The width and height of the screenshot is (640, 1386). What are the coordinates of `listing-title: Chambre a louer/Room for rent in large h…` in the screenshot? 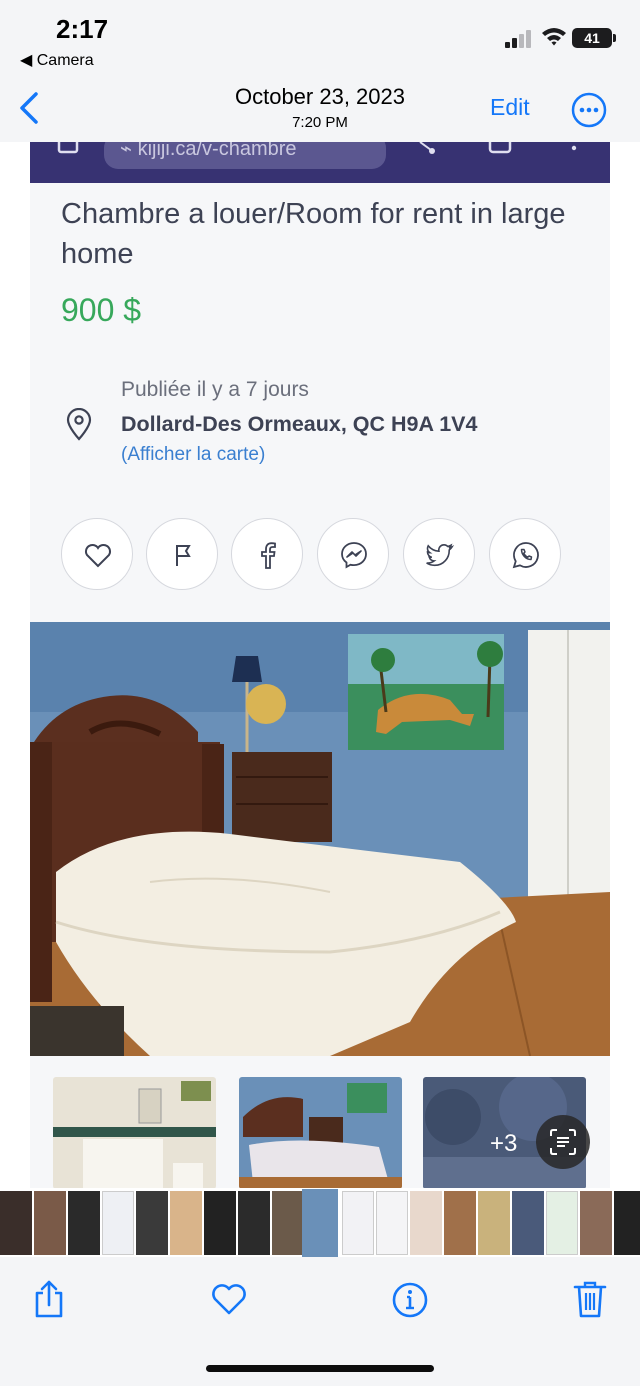 It's located at (313, 234).